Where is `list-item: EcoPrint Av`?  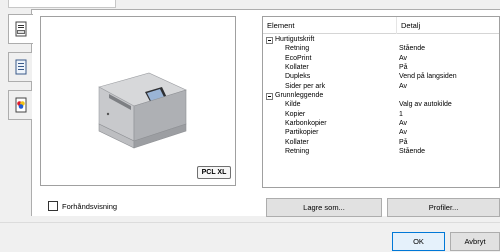 list-item: EcoPrint Av is located at coordinates (381, 58).